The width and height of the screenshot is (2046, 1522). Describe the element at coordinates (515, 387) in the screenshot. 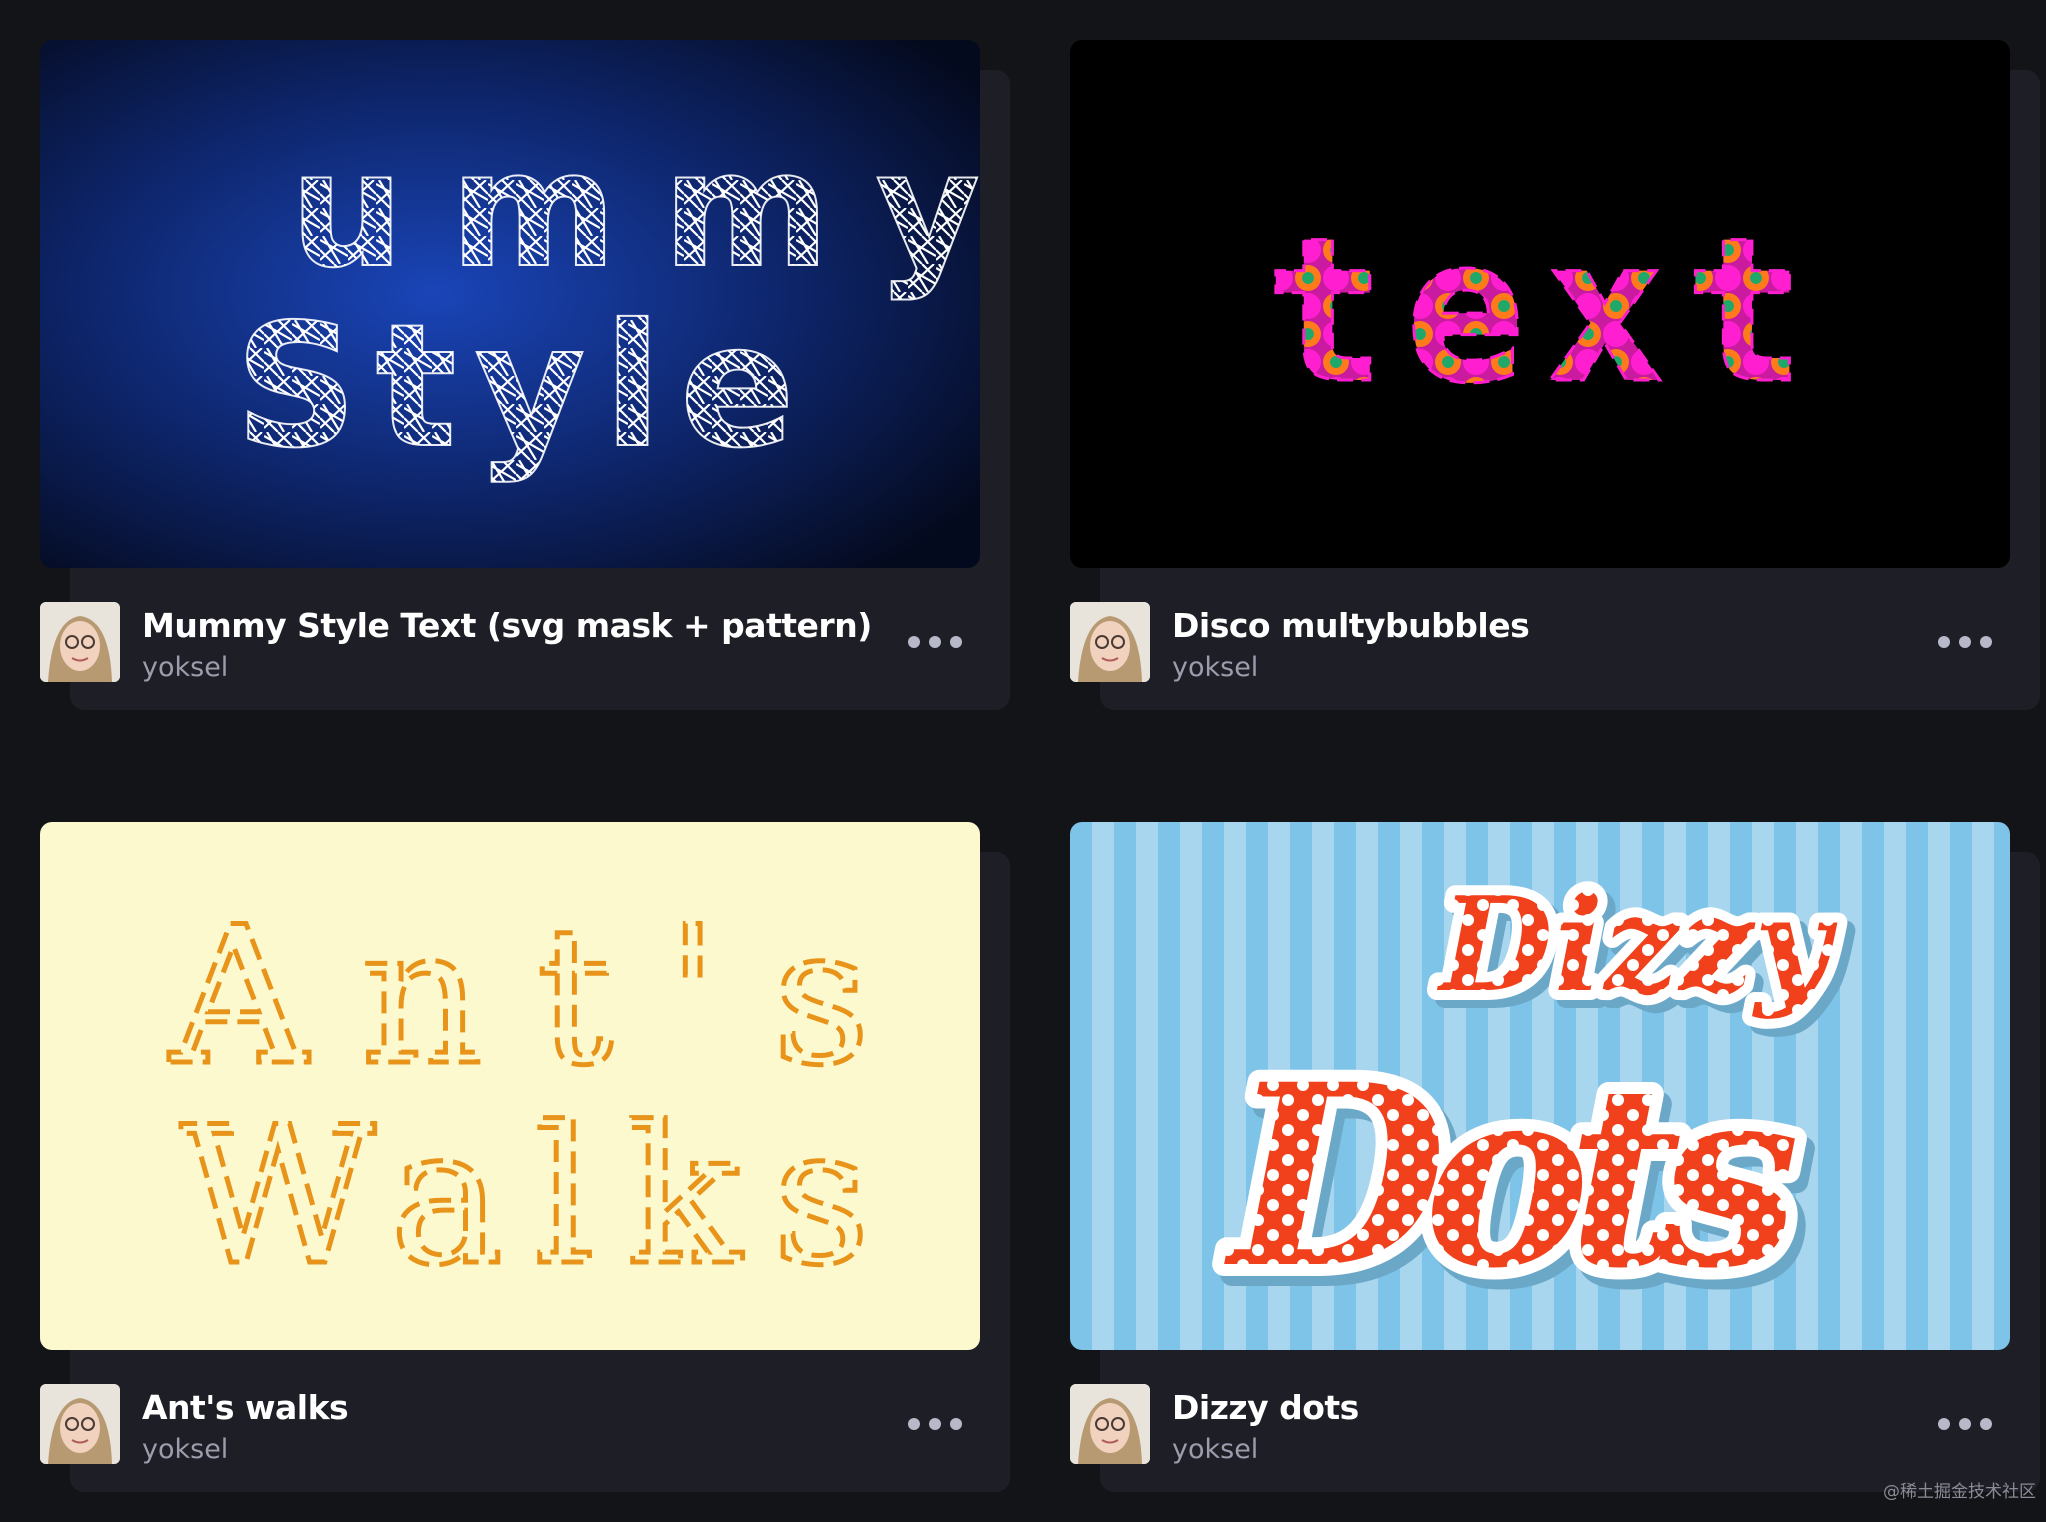

I see `preview-line-2: Style` at that location.